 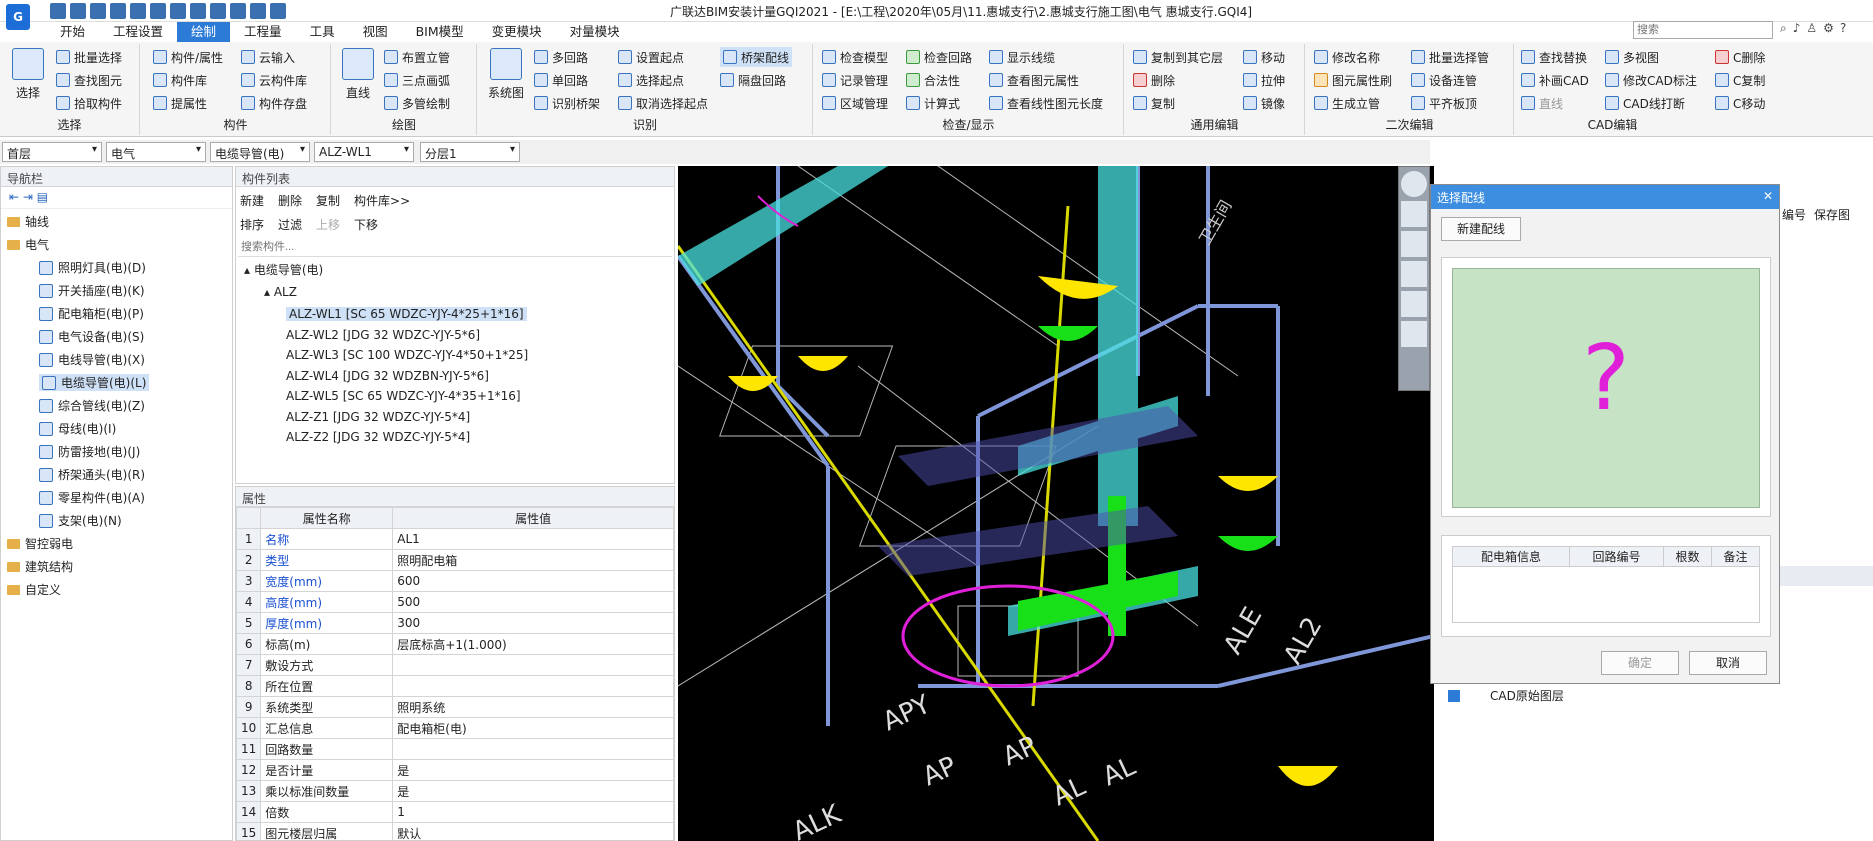 I want to click on c-move-button: C移动, so click(x=1740, y=103).